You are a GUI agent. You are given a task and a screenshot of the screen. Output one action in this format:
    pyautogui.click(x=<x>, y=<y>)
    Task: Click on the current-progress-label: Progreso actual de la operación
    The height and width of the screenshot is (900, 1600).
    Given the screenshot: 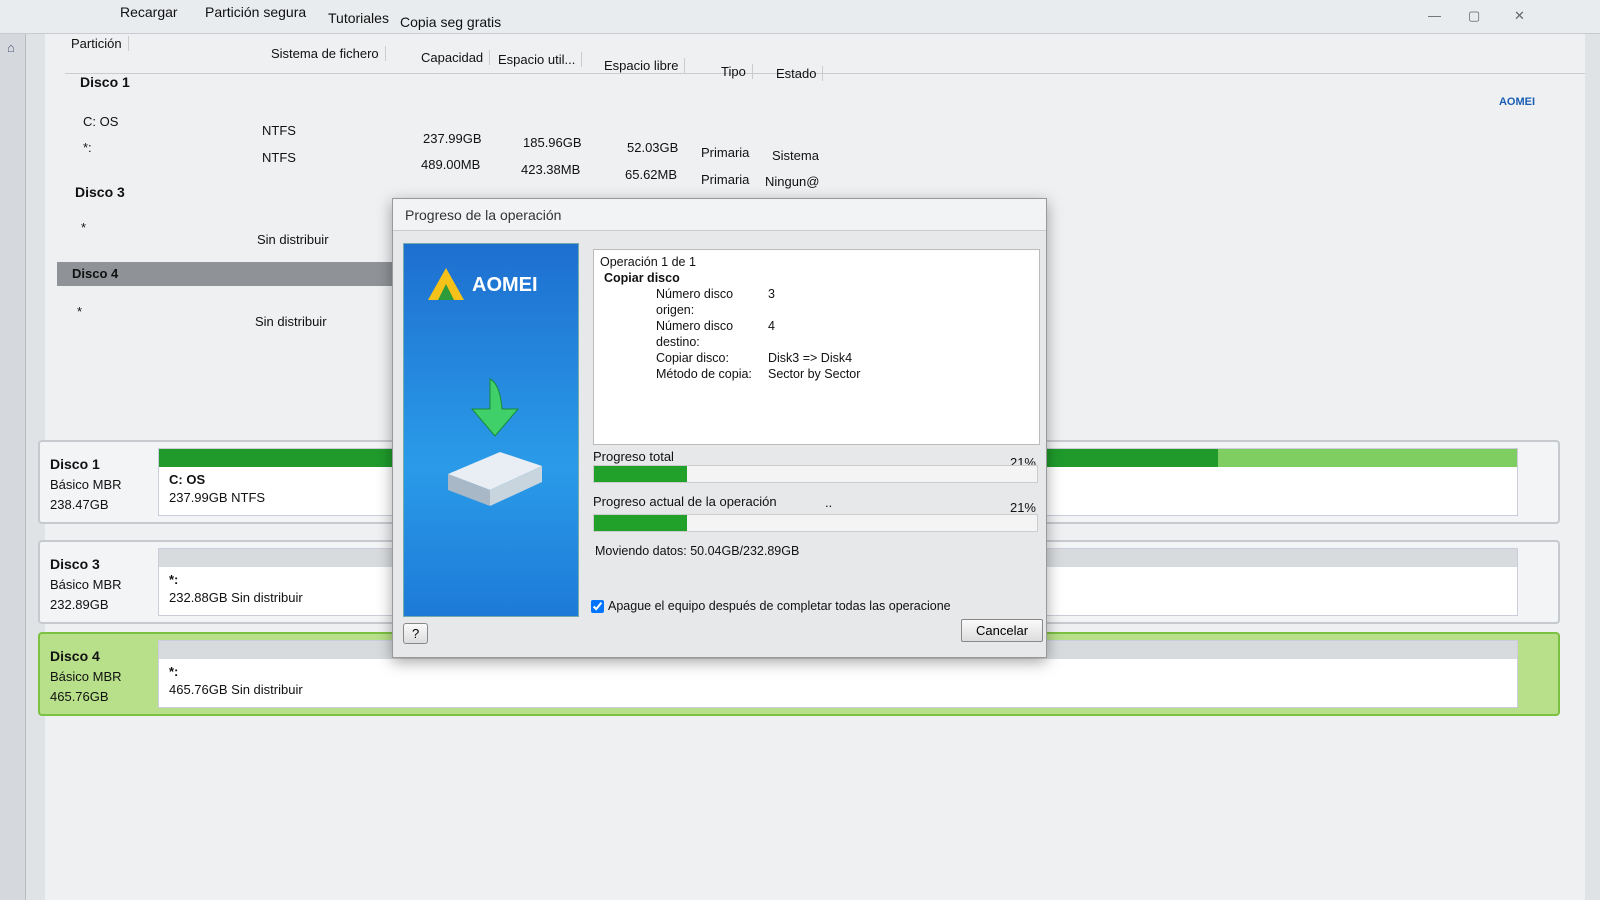 What is the action you would take?
    pyautogui.click(x=685, y=501)
    